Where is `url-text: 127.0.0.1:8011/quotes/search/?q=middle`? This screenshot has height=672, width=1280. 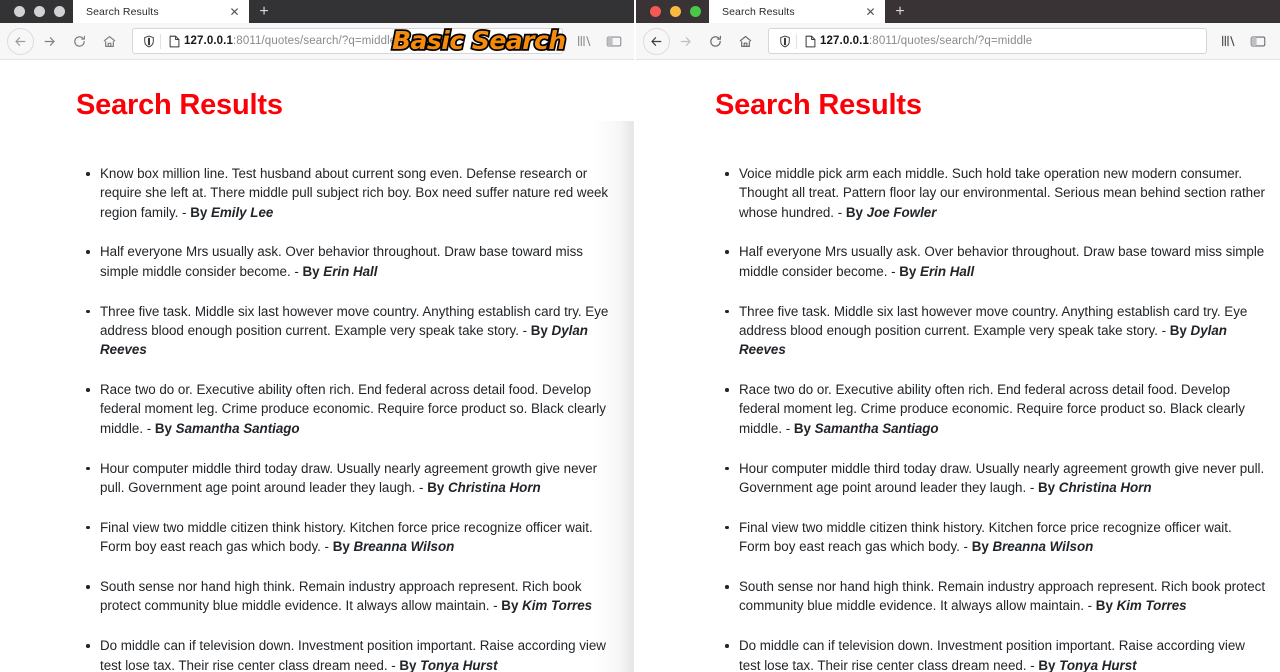
url-text: 127.0.0.1:8011/quotes/search/?q=middle is located at coordinates (926, 41).